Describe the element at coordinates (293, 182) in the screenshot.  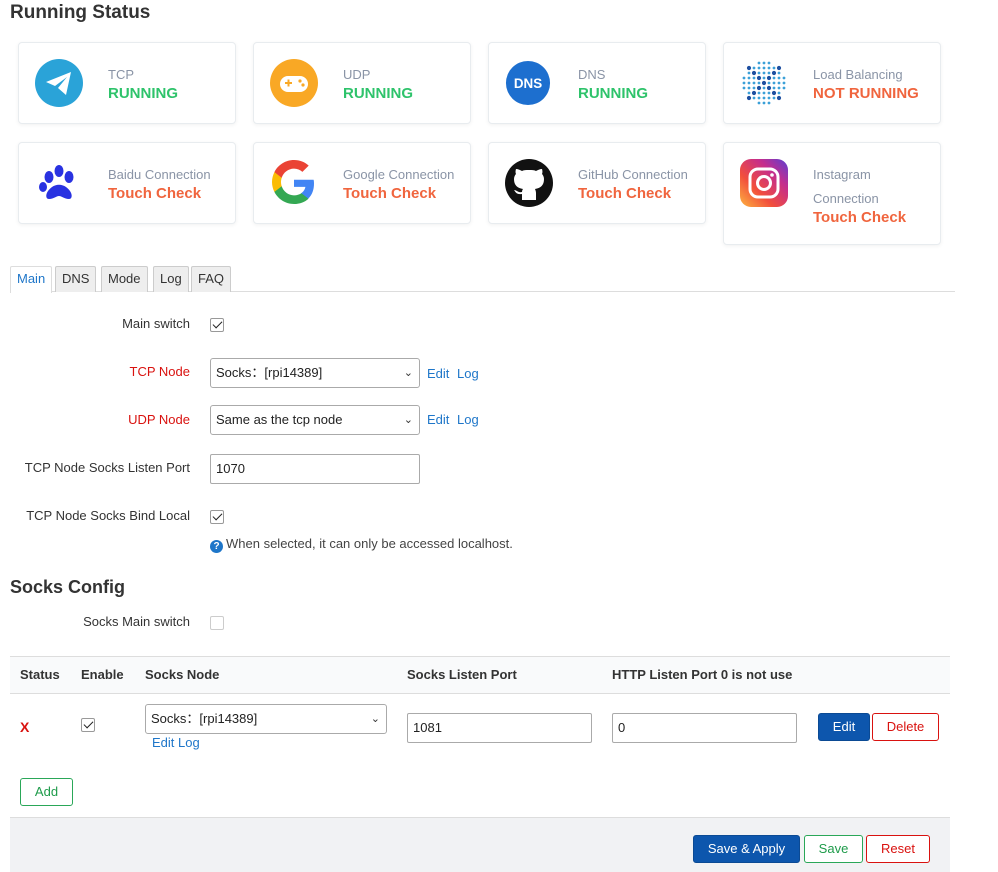
I see `google-icon` at that location.